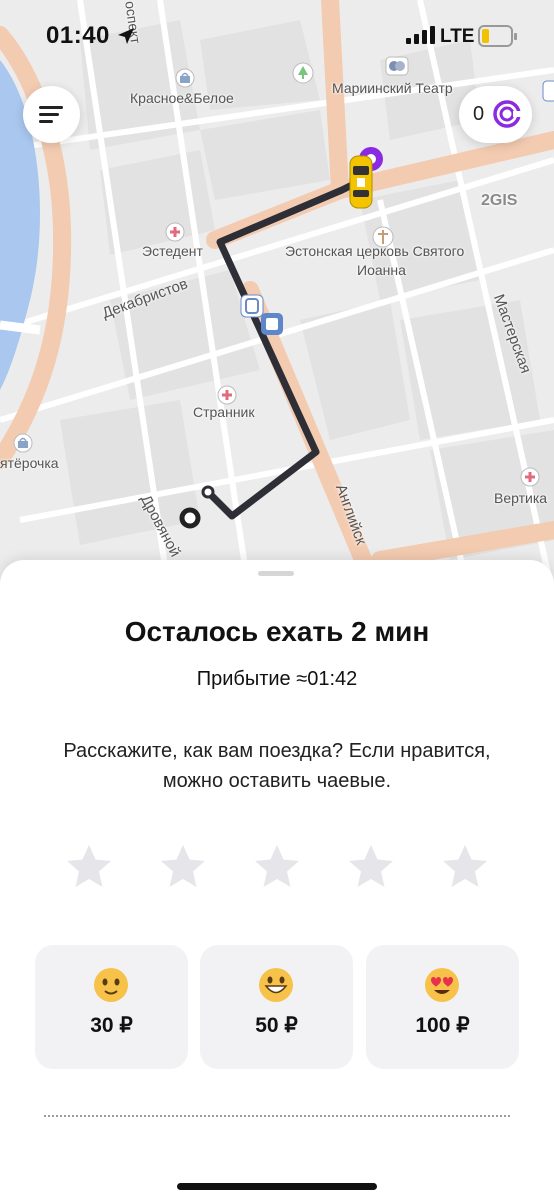 The image size is (554, 1200). What do you see at coordinates (479, 114) in the screenshot?
I see `coin-count: 0` at bounding box center [479, 114].